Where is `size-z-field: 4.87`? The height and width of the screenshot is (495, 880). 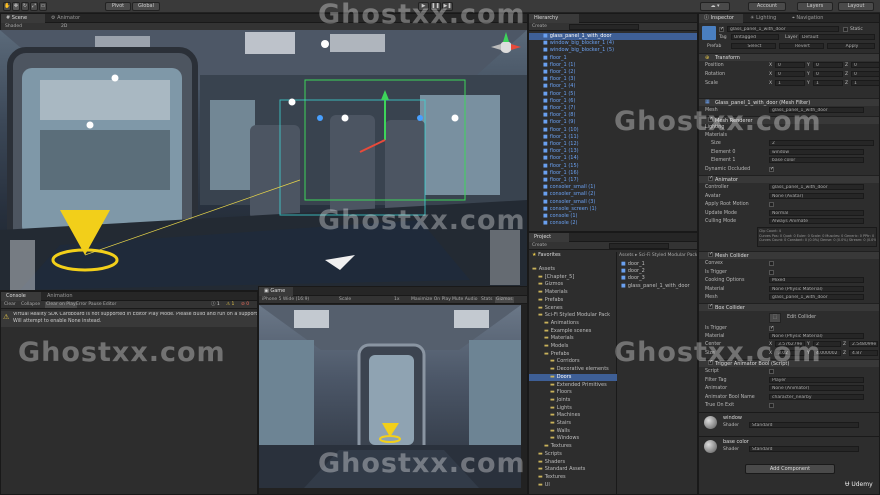 size-z-field: 4.87 is located at coordinates (863, 353).